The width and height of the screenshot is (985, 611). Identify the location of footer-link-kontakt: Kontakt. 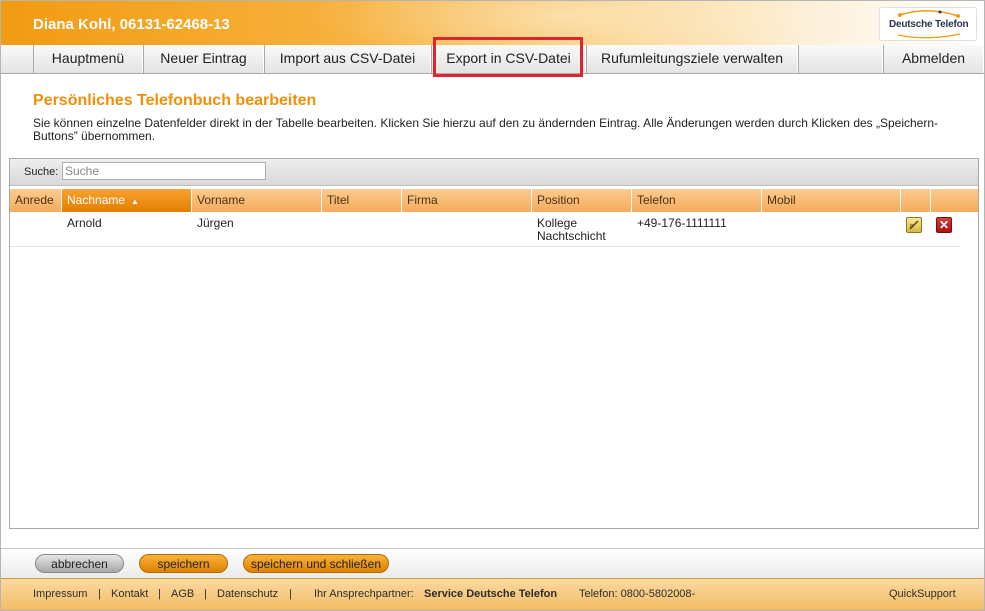
(129, 594).